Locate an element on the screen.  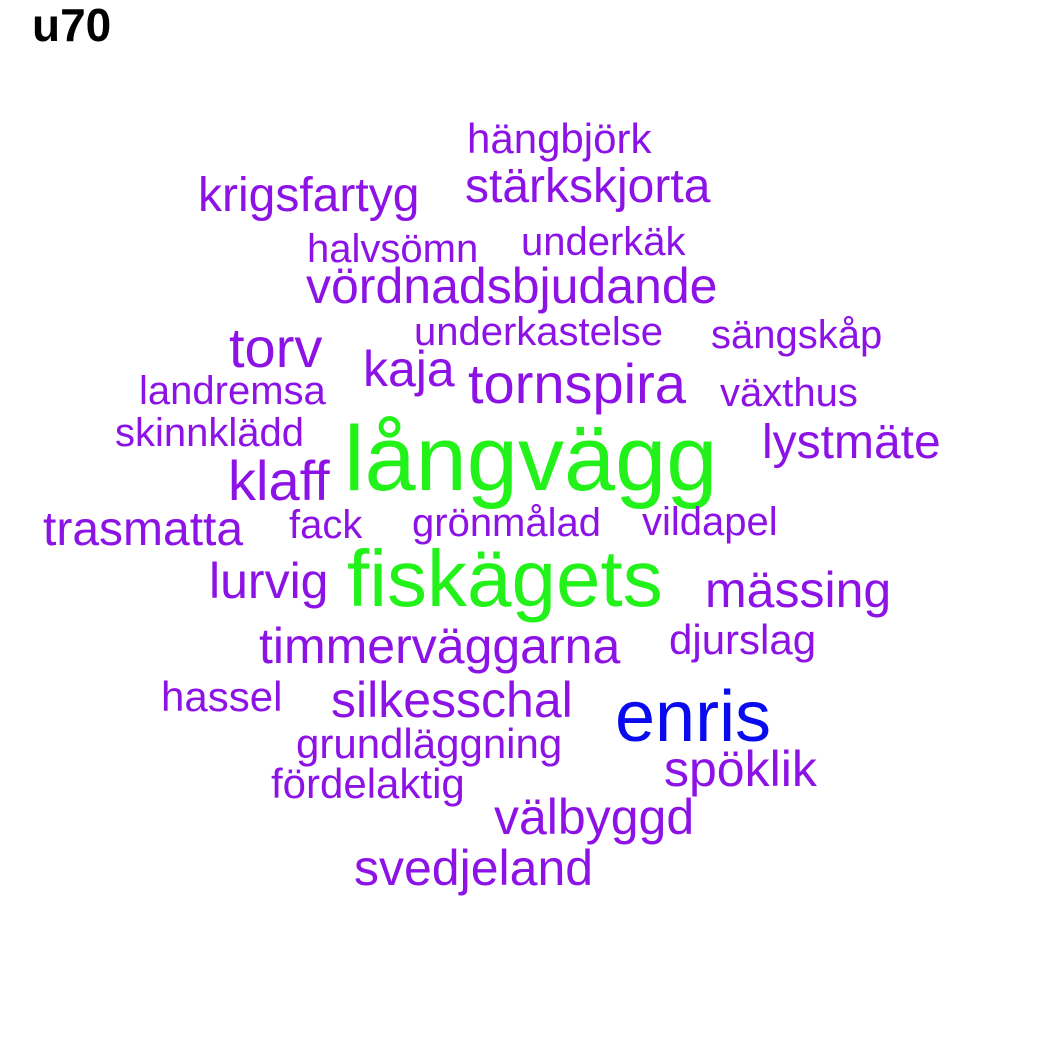
word-skinnkladd: skinnklädd is located at coordinates (210, 433).